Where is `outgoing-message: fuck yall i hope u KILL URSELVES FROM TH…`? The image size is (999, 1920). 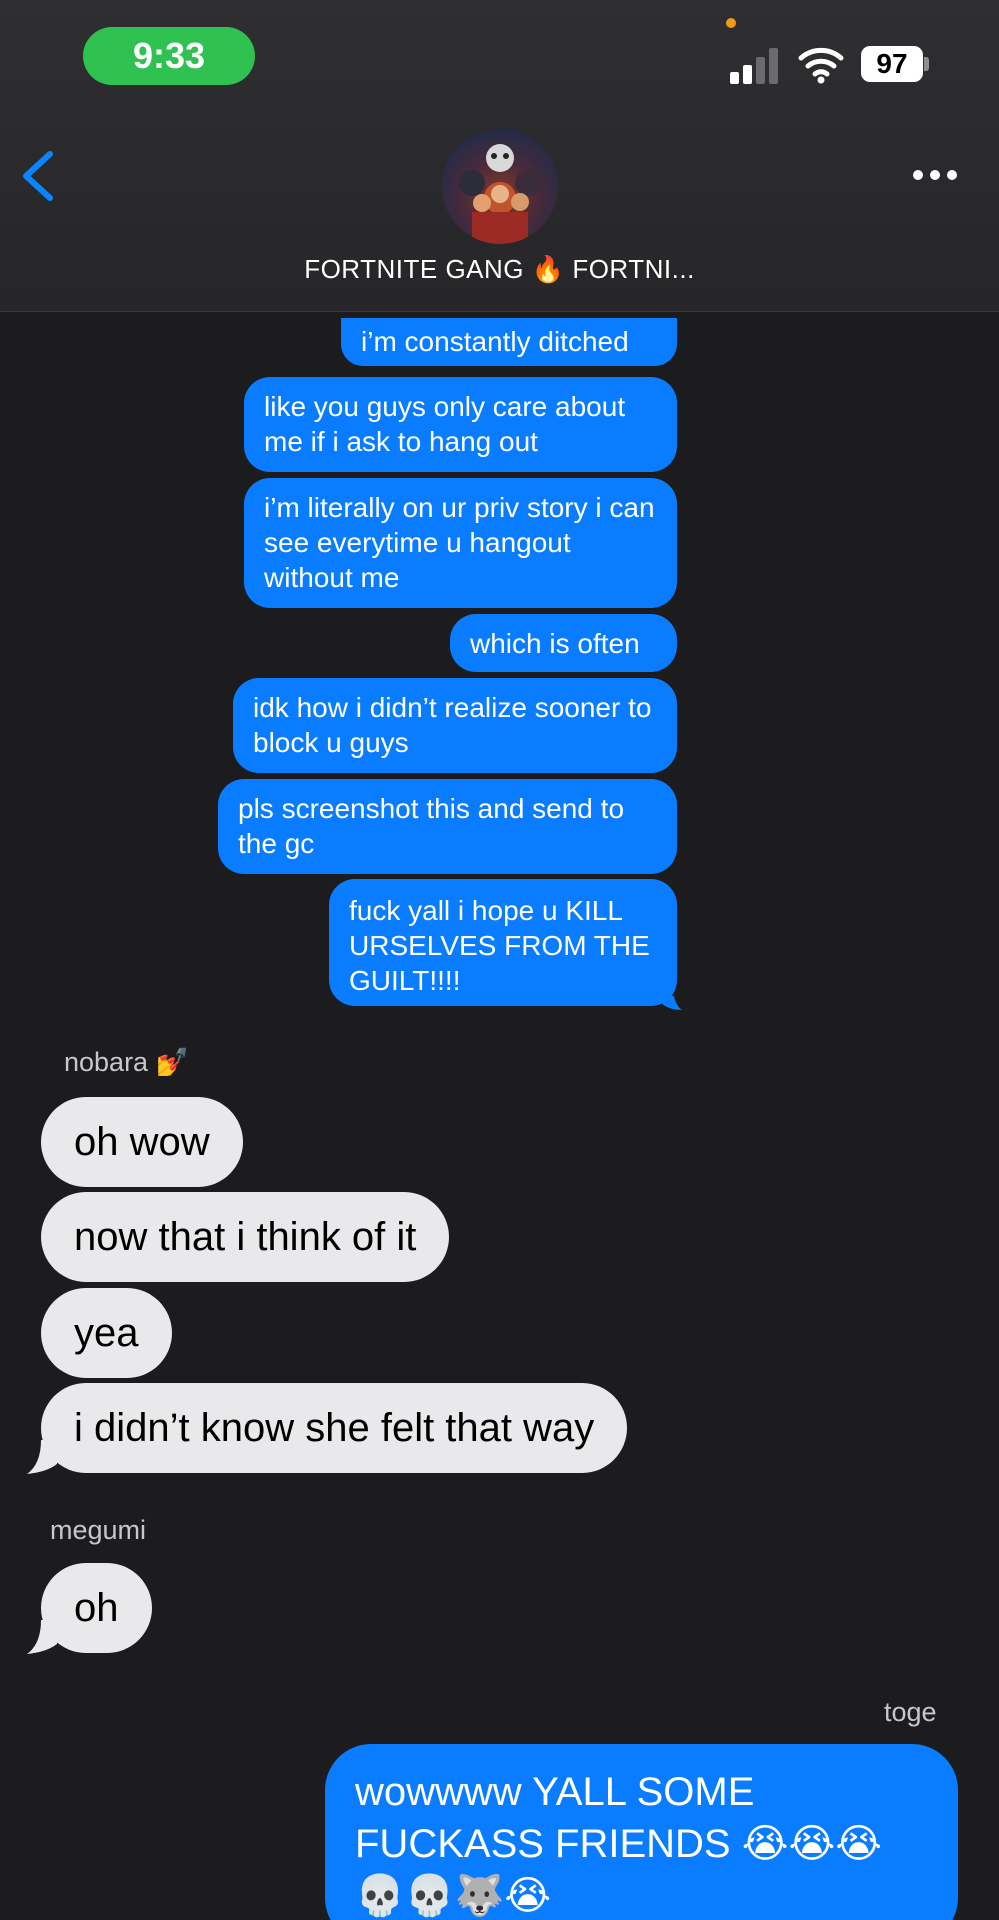 outgoing-message: fuck yall i hope u KILL URSELVES FROM TH… is located at coordinates (503, 942).